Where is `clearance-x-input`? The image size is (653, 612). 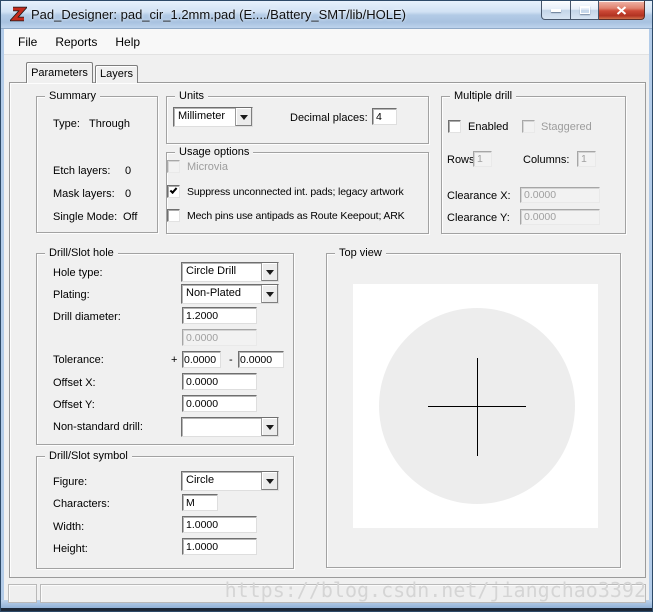 clearance-x-input is located at coordinates (560, 195).